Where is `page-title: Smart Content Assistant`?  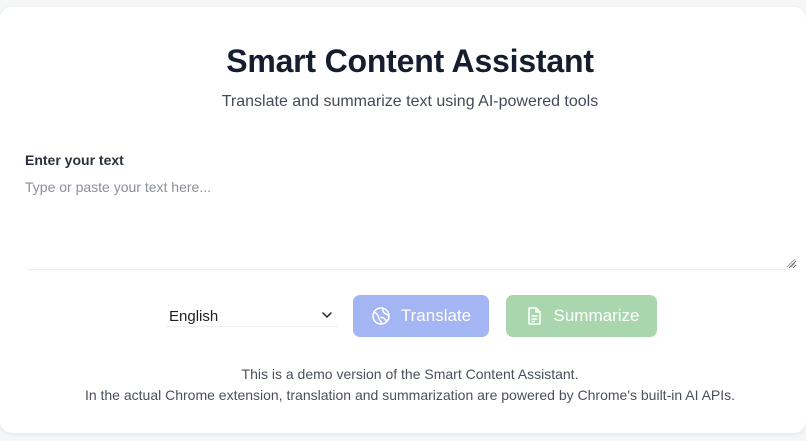
page-title: Smart Content Assistant is located at coordinates (410, 61).